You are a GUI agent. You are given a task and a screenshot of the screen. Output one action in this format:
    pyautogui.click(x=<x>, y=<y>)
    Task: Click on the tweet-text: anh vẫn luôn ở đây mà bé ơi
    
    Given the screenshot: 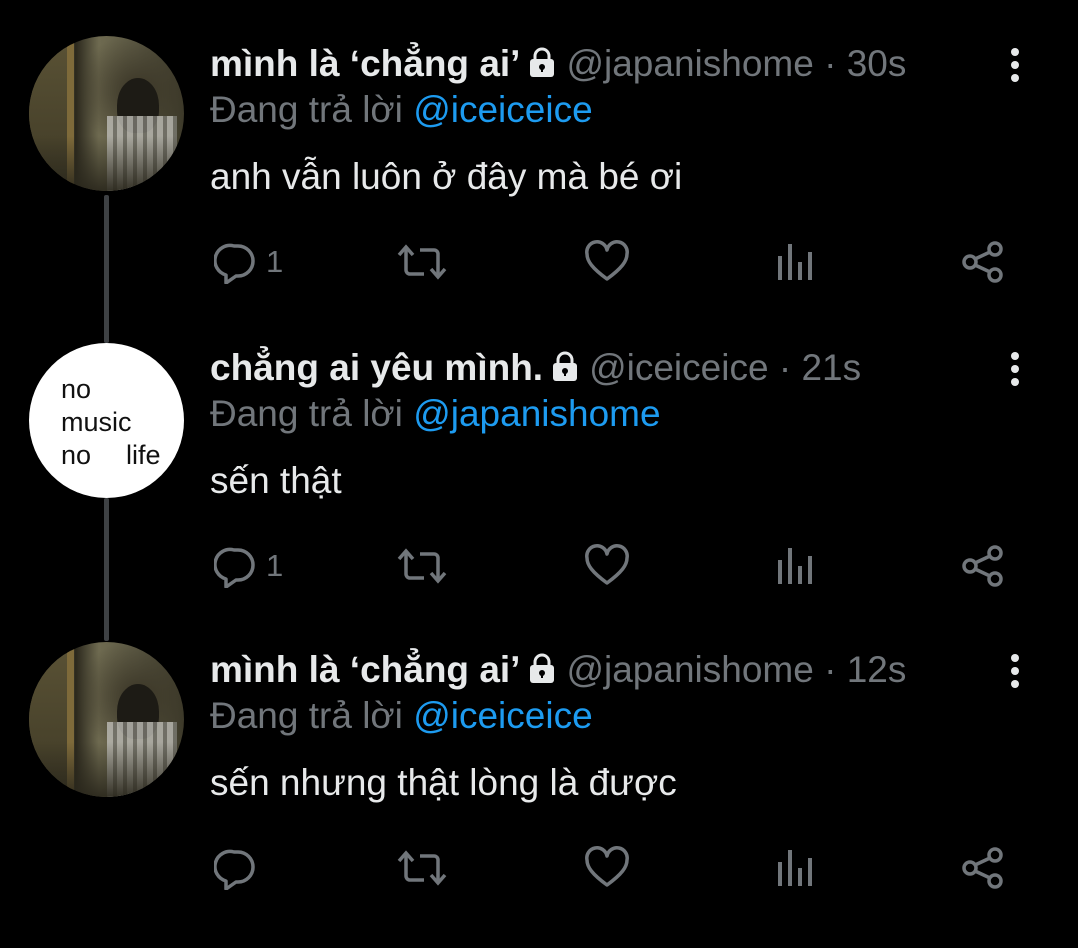 What is the action you would take?
    pyautogui.click(x=446, y=176)
    